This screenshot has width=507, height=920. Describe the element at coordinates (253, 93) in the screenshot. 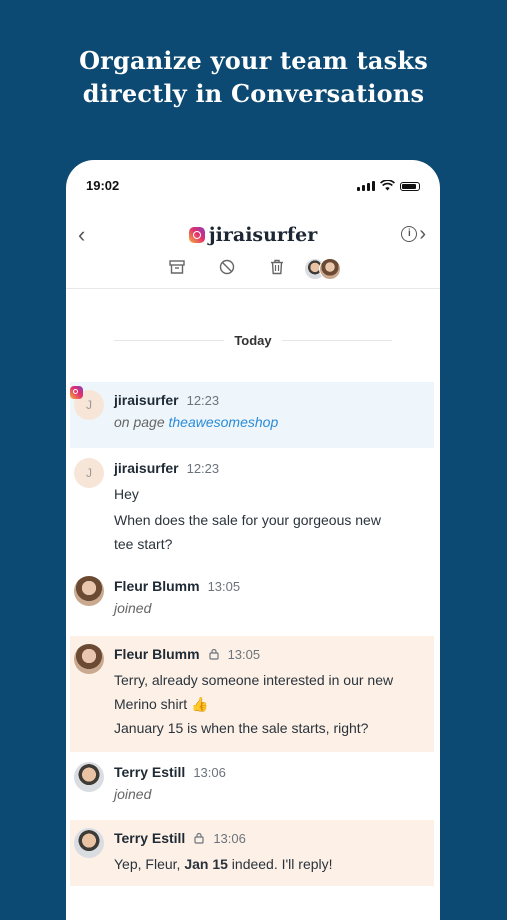

I see `headline-line-2: directly in Conversations` at that location.